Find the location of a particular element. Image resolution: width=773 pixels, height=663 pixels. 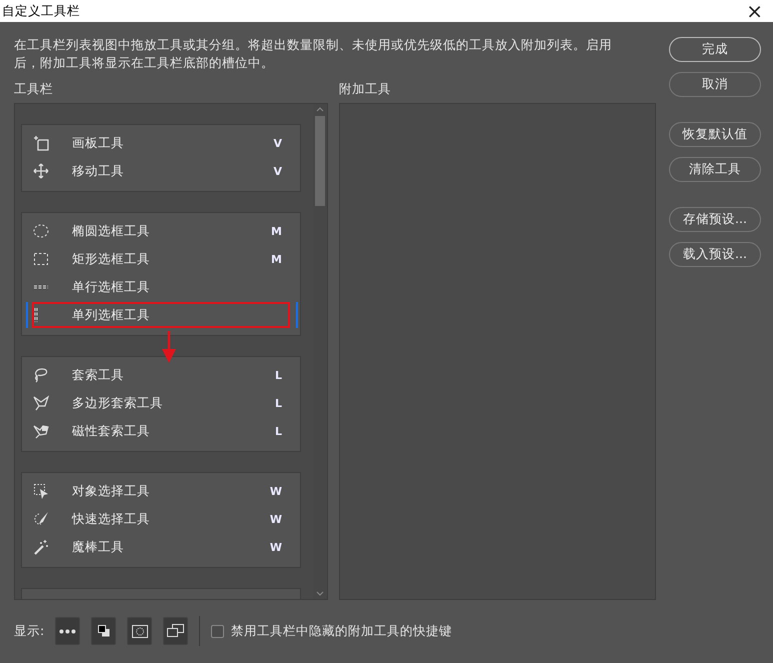

quick-mask-button is located at coordinates (139, 631).